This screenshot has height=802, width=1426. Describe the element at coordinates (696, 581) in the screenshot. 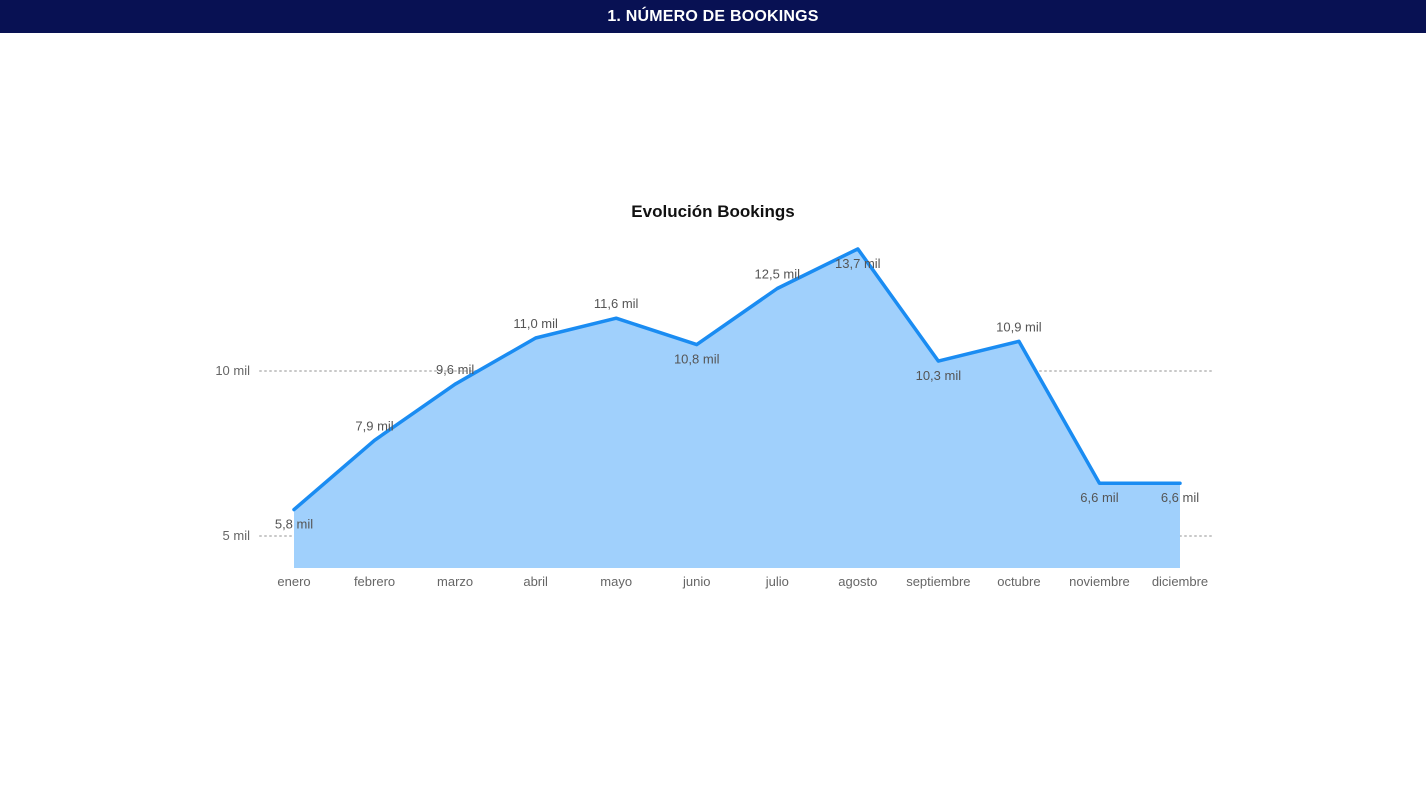

I see `x-tick-label: junio` at that location.